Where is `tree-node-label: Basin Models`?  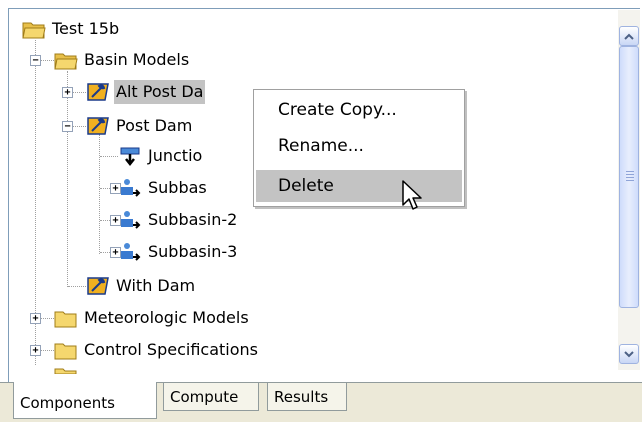 tree-node-label: Basin Models is located at coordinates (137, 59).